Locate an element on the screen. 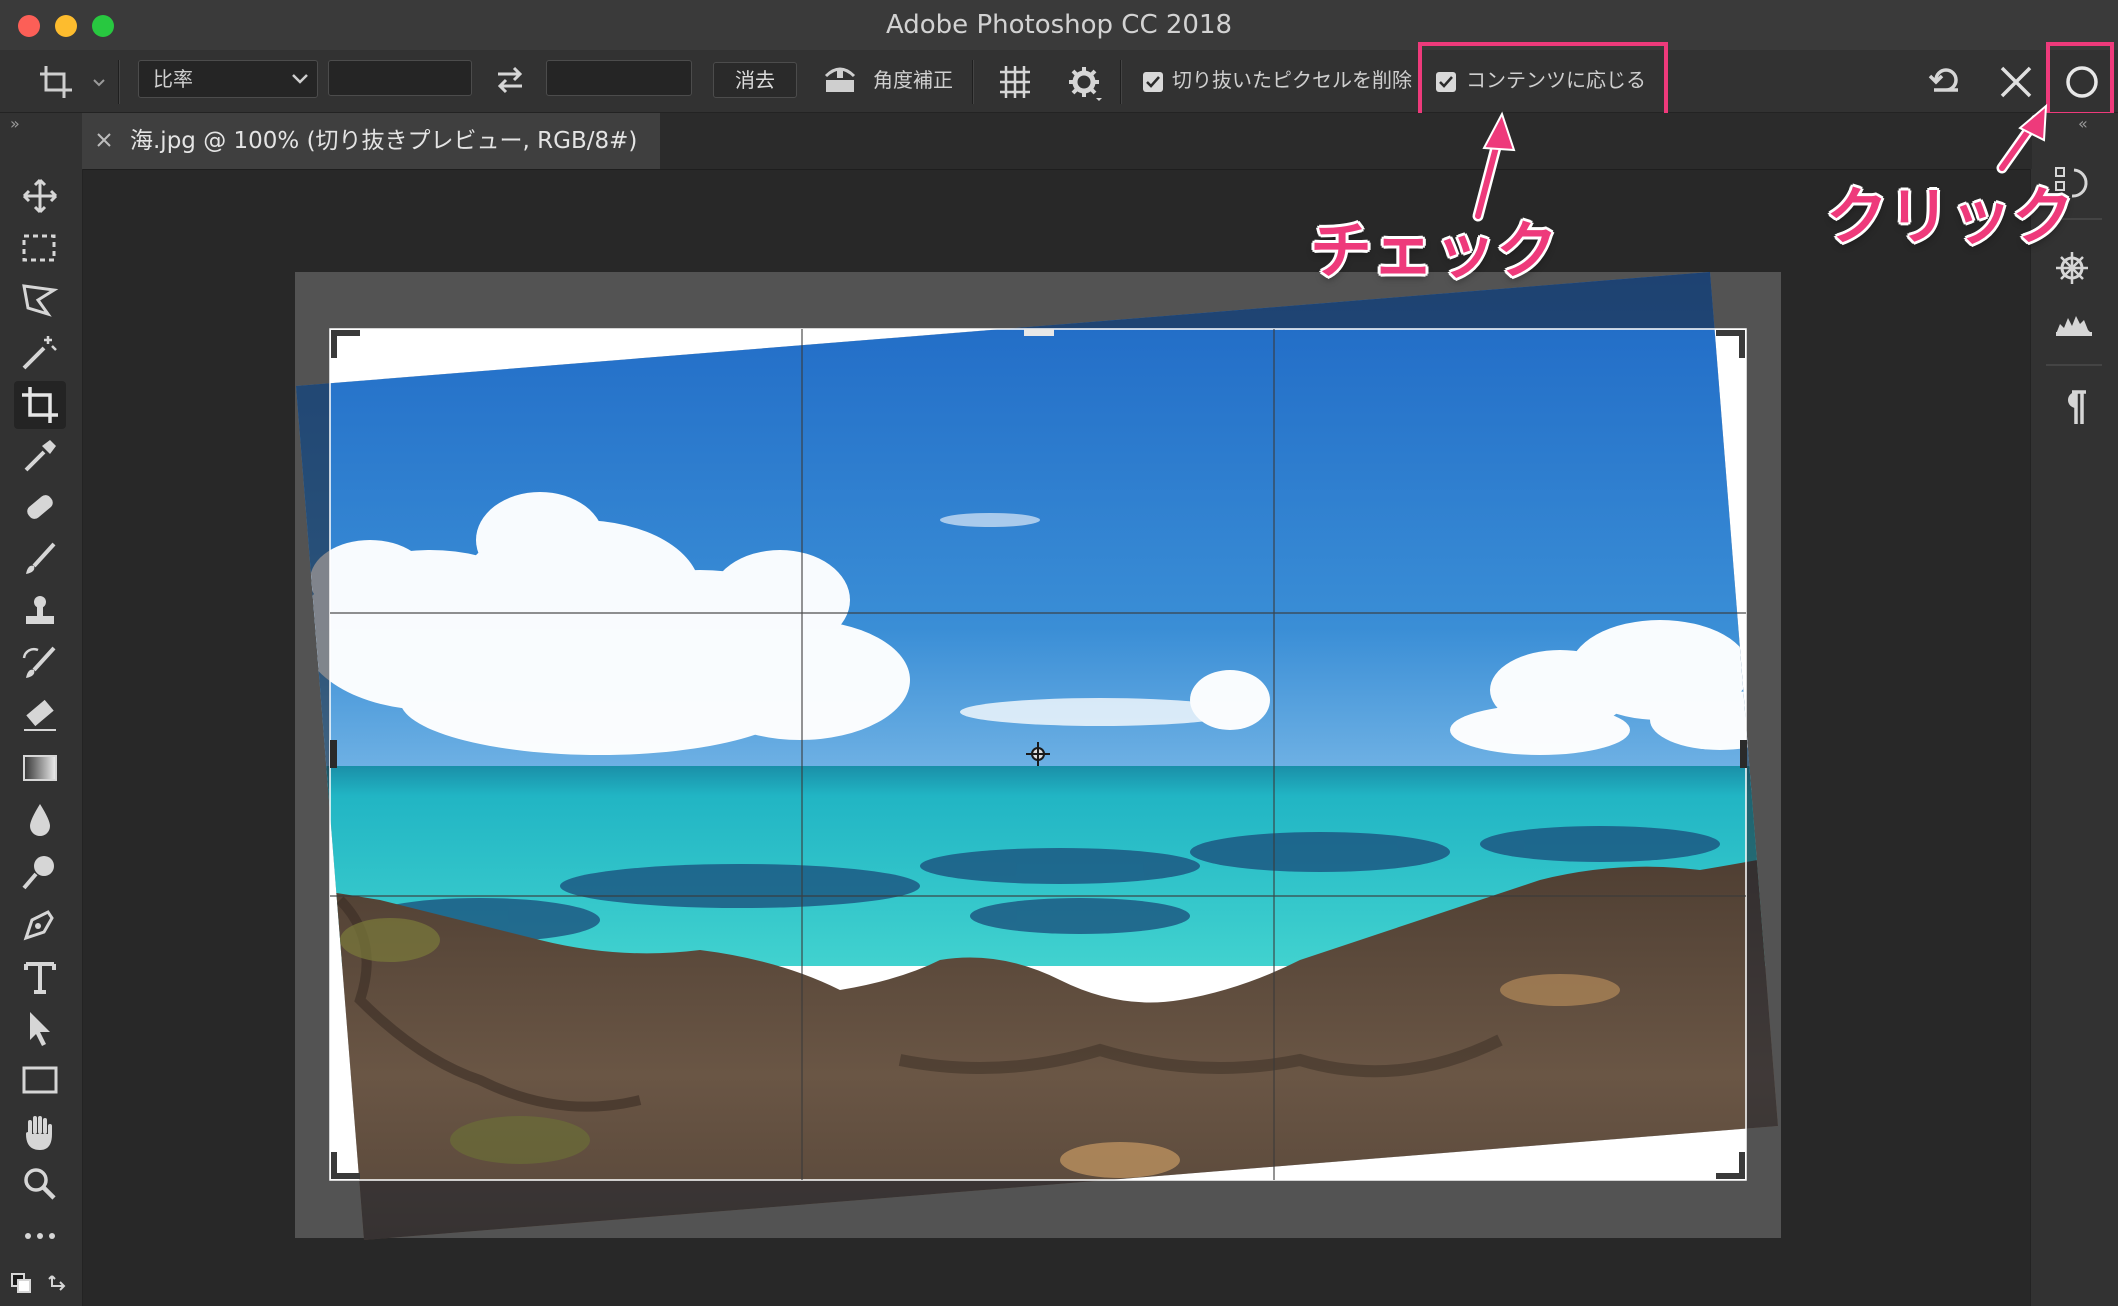 The image size is (2118, 1306). click-annotation: クリック is located at coordinates (1950, 216).